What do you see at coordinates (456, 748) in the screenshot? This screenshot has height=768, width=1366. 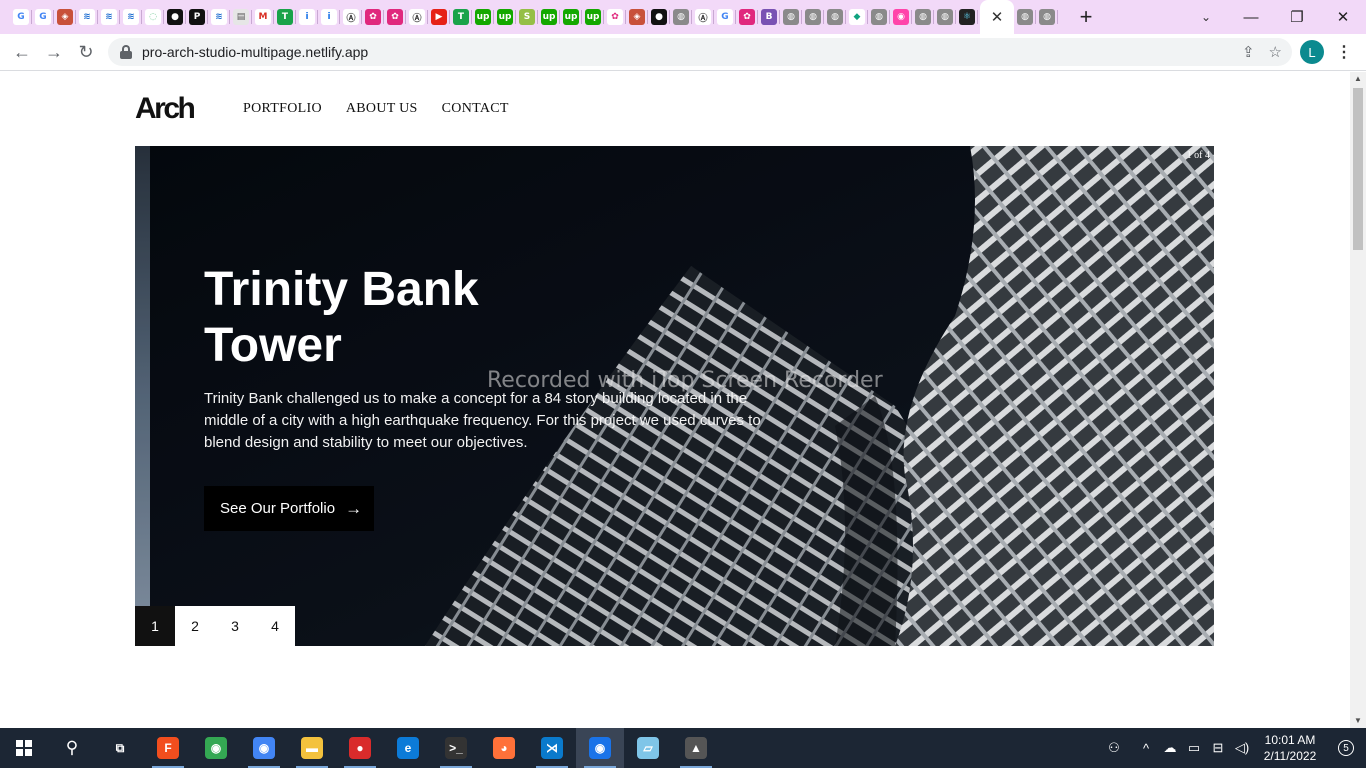 I see `terminal-icon: >_` at bounding box center [456, 748].